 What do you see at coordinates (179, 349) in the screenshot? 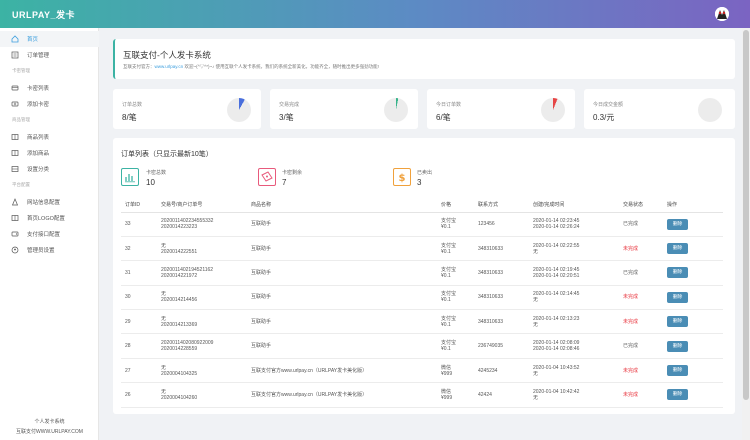
I see `merchant-order-no: 2020014228559` at bounding box center [179, 349].